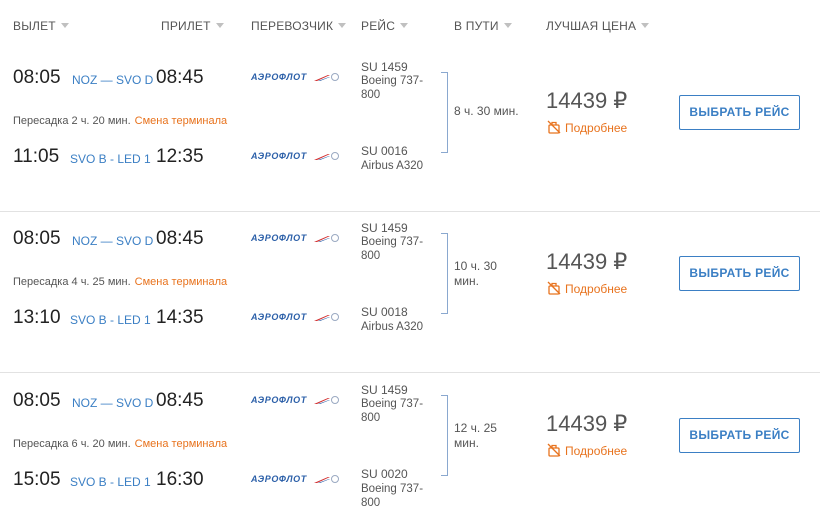 The height and width of the screenshot is (512, 820). Describe the element at coordinates (292, 26) in the screenshot. I see `carrier-header-label: ПЕРЕВОЗЧИК` at that location.